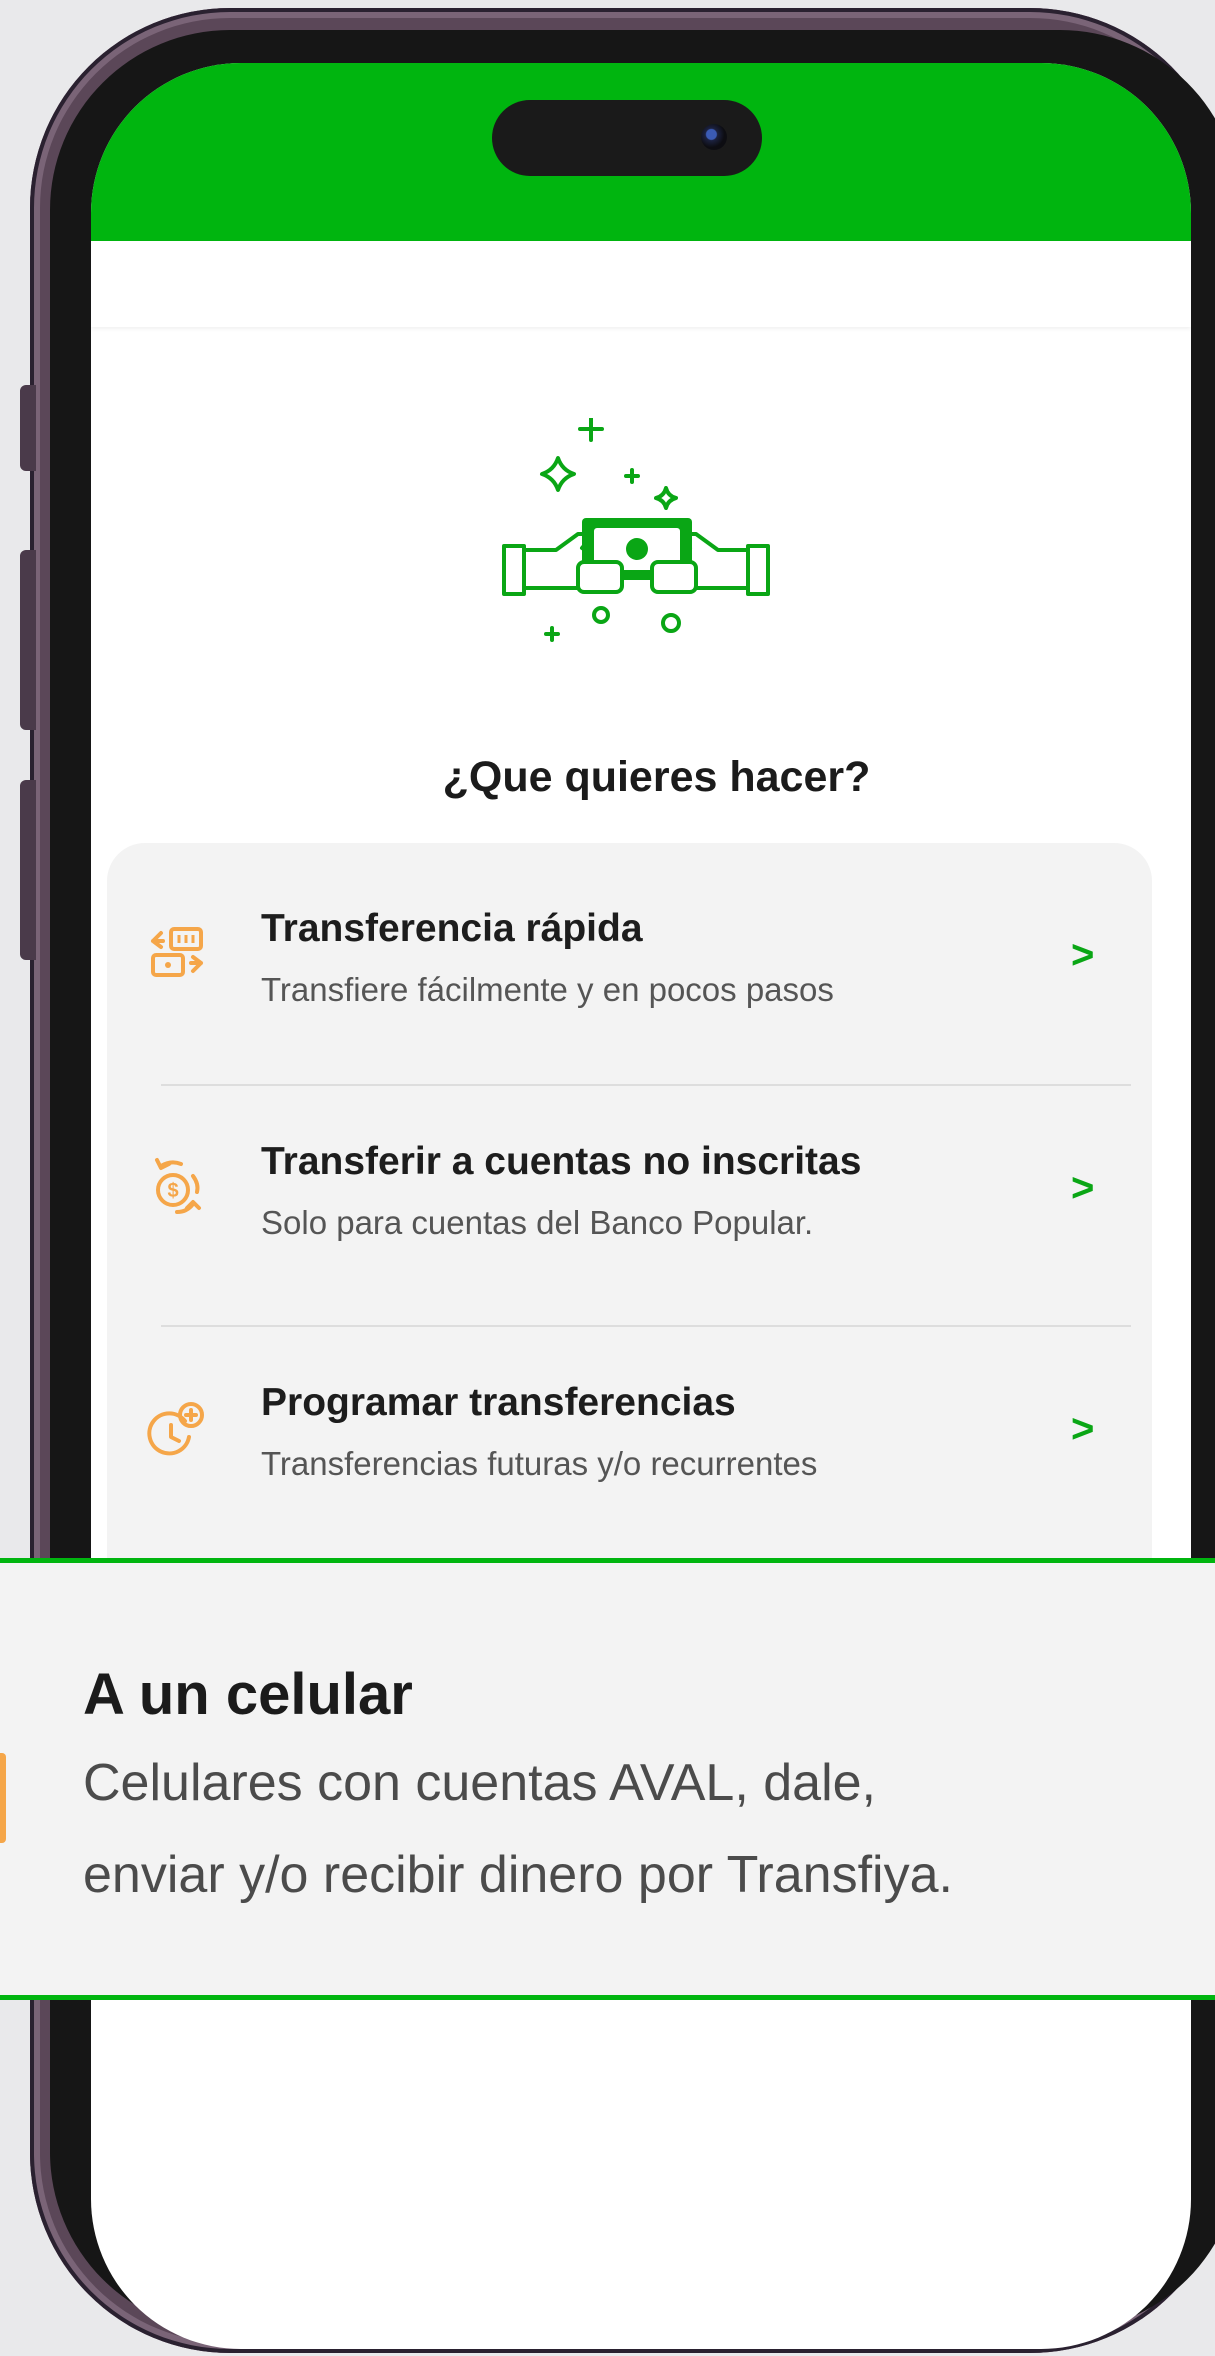 The height and width of the screenshot is (2356, 1215). I want to click on option-title: Programar transferencias, so click(498, 1402).